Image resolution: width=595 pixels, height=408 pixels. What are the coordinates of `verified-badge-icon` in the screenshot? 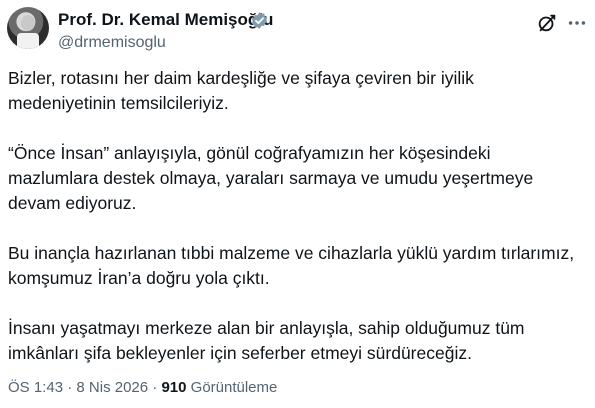 It's located at (259, 20).